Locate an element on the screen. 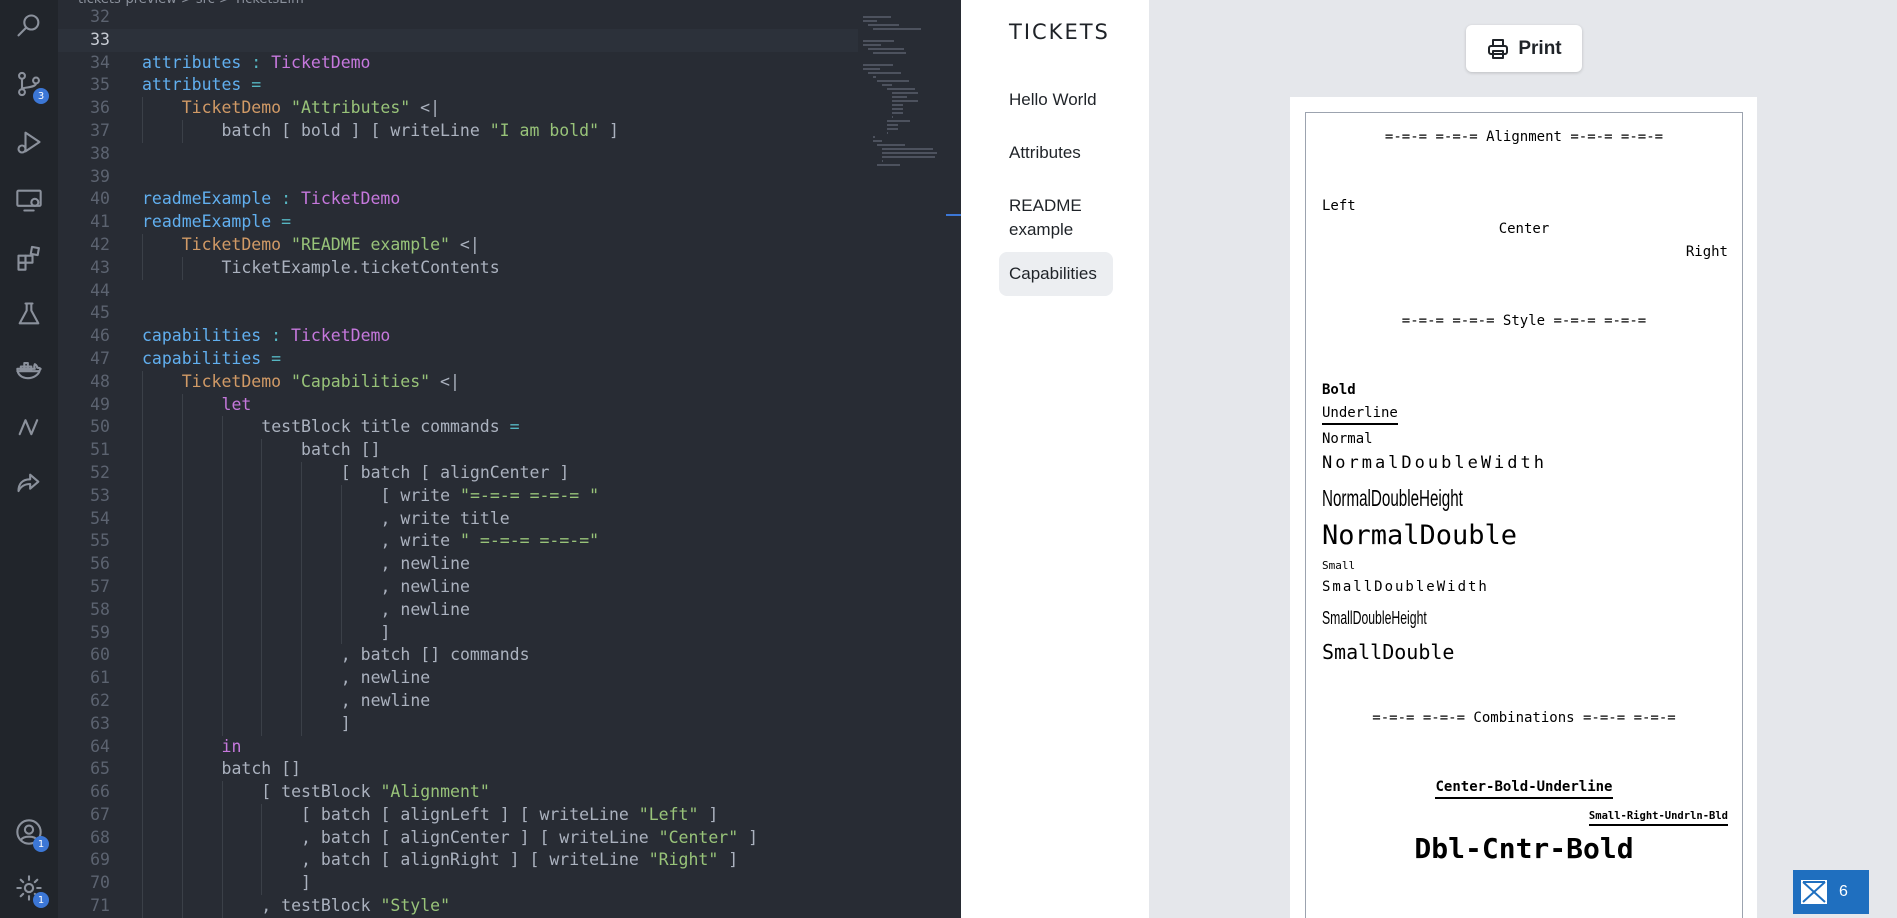  source-control-icon: 3 is located at coordinates (31, 86).